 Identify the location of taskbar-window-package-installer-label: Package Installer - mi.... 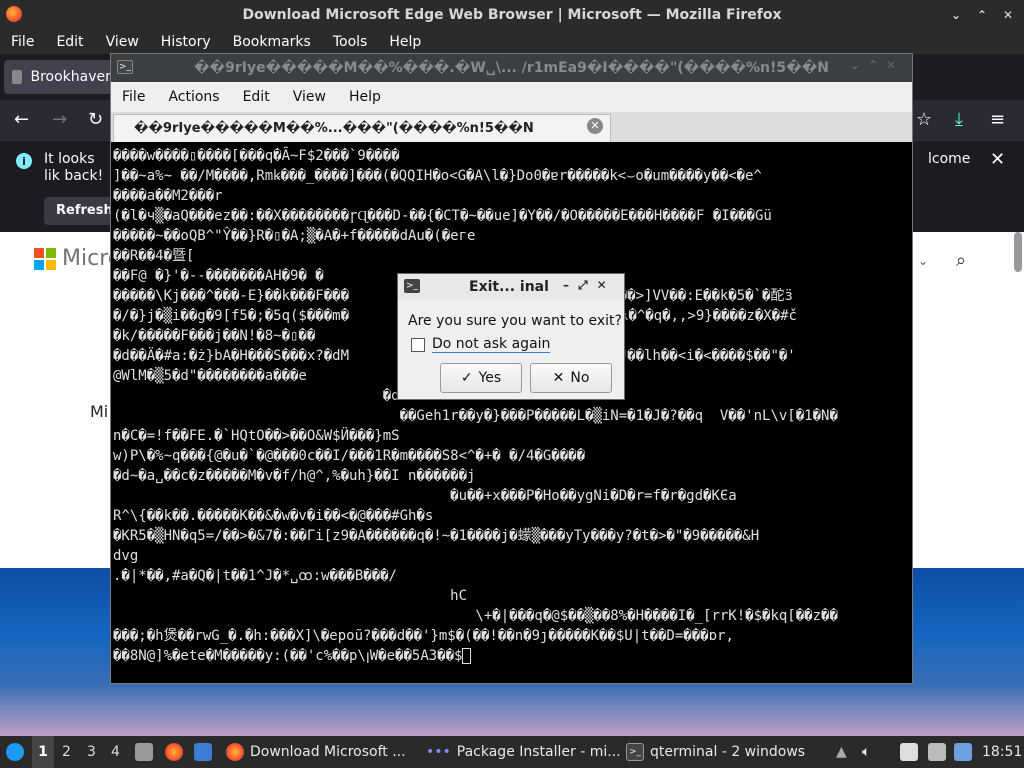
(538, 752).